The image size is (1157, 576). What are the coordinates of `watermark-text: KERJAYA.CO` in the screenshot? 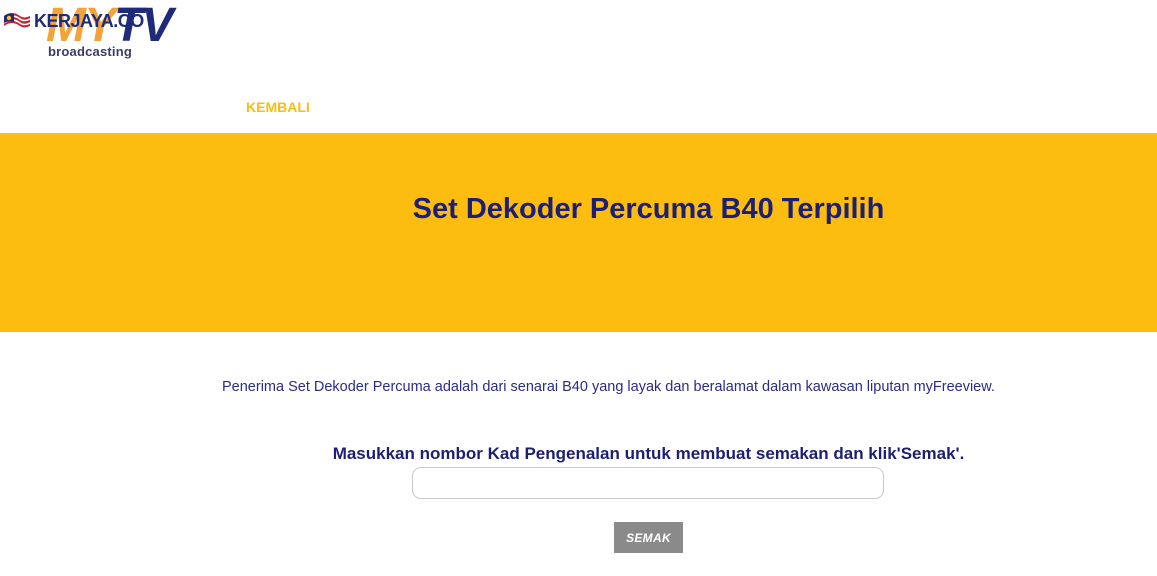 It's located at (89, 20).